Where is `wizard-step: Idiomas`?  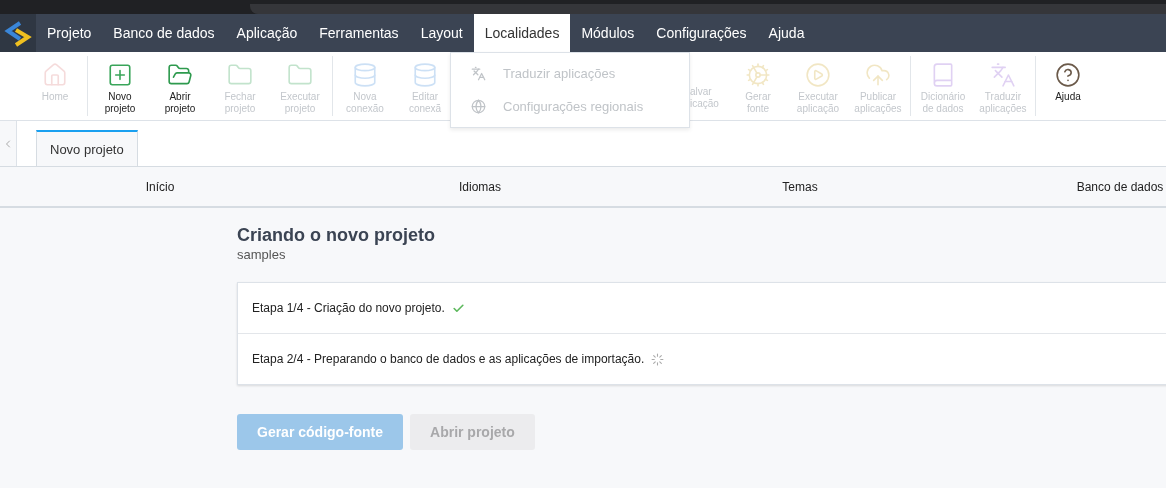
wizard-step: Idiomas is located at coordinates (480, 186).